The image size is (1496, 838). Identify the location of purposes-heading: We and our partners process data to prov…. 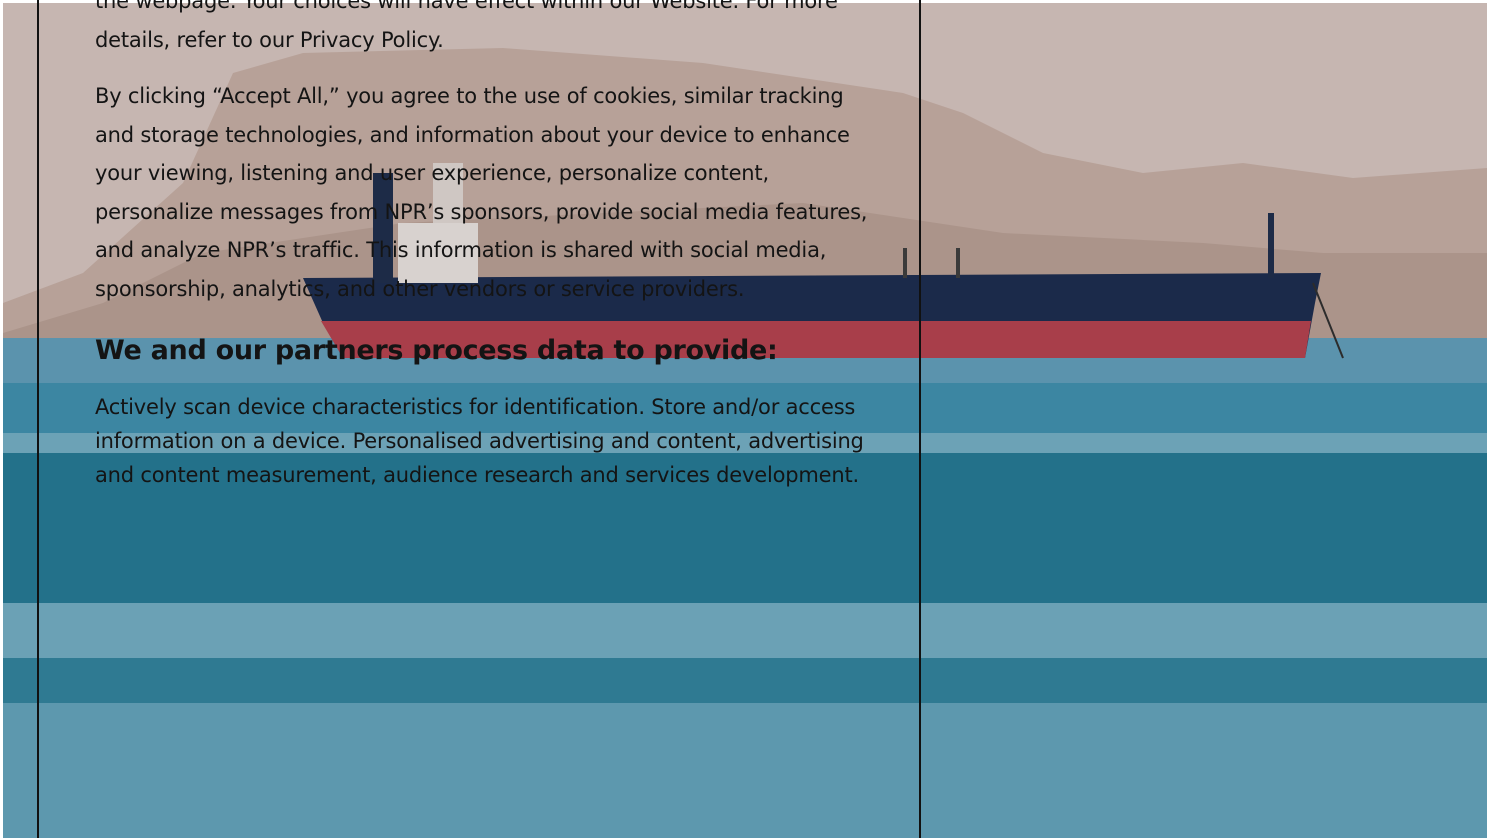
(436, 350).